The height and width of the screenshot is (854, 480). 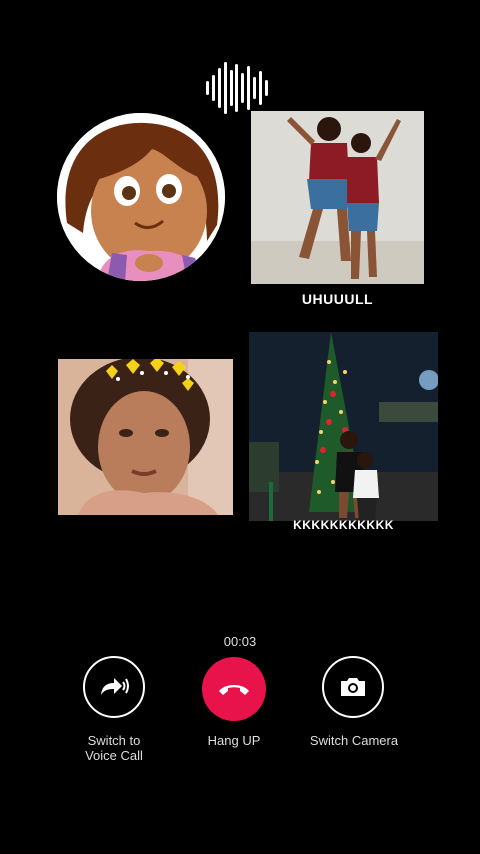 I want to click on switch-to-voice-call-label: Switch to Voice Call, so click(x=114, y=748).